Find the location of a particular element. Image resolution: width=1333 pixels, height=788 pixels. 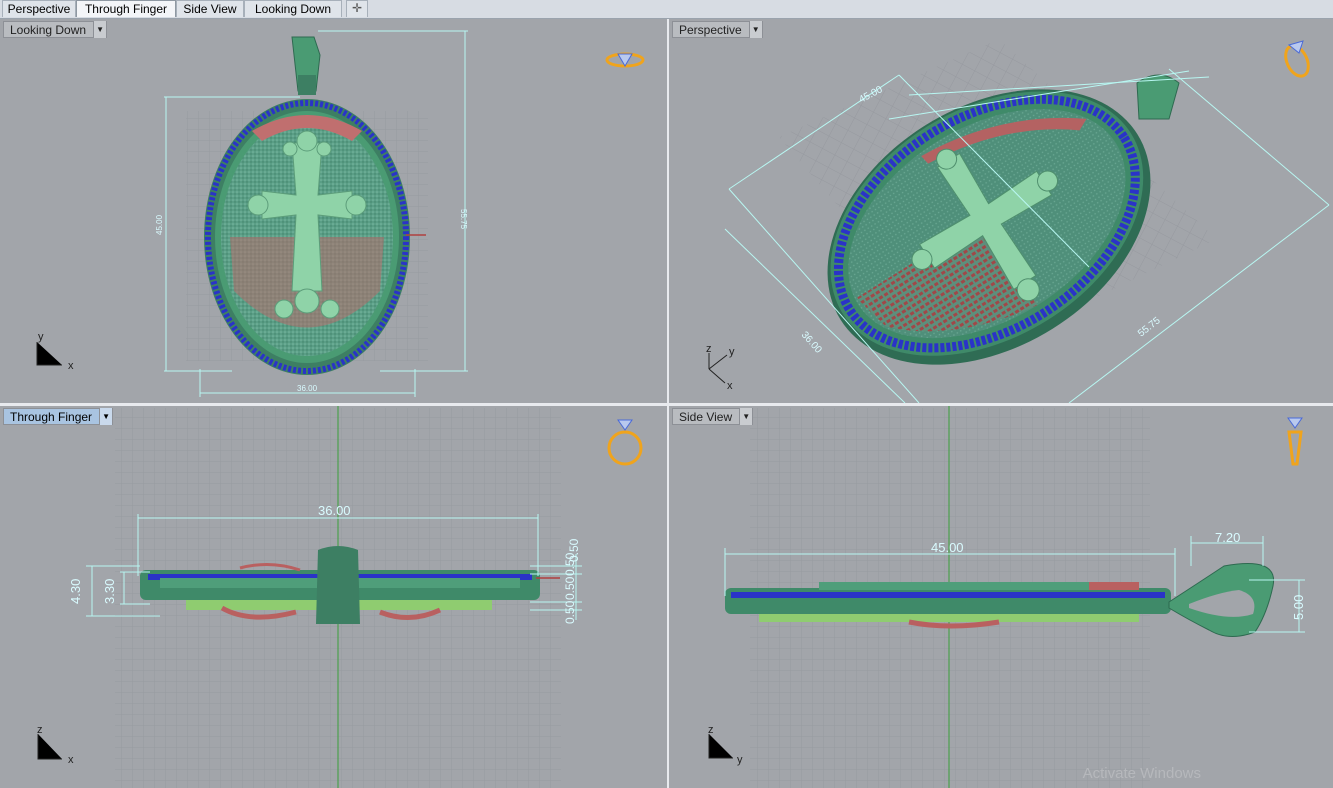

tab-through-finger: Through Finger is located at coordinates (126, 8).